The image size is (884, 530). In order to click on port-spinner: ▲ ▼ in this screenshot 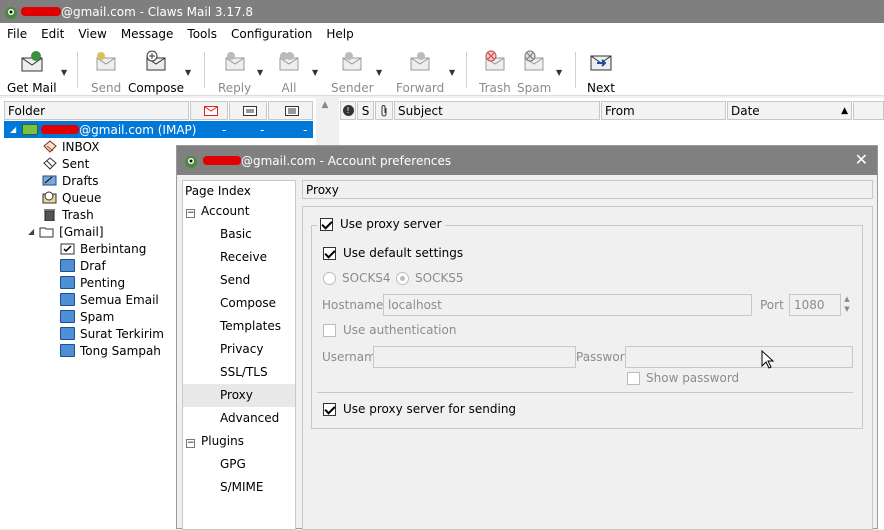, I will do `click(847, 305)`.